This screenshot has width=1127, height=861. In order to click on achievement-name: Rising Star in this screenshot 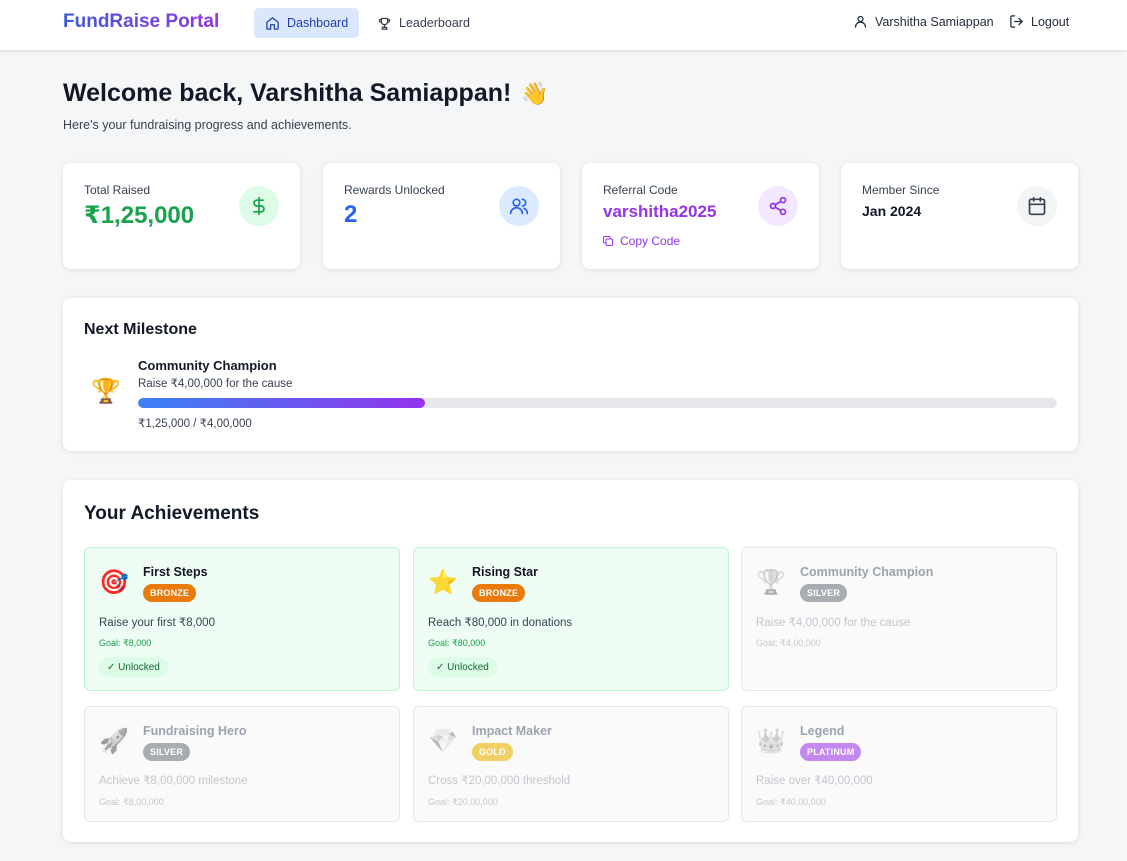, I will do `click(505, 572)`.